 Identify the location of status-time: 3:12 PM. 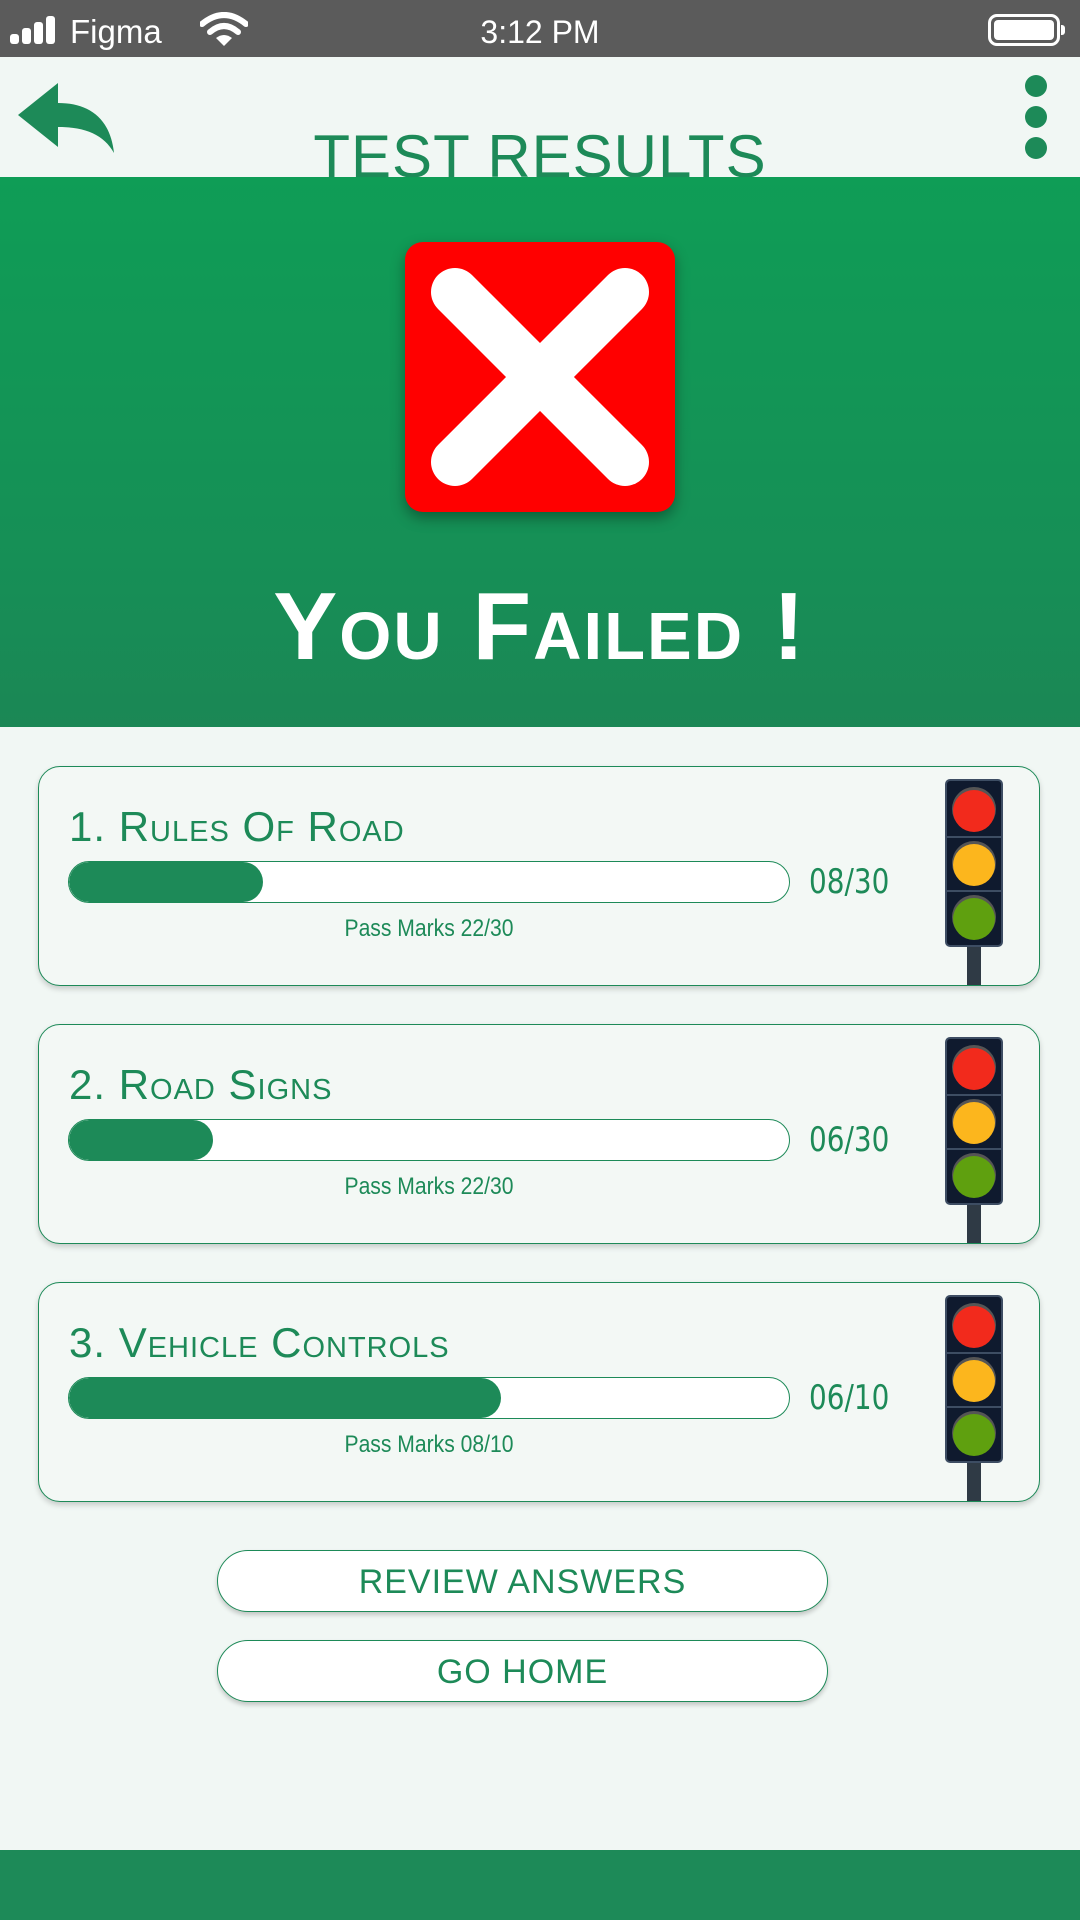
(540, 32).